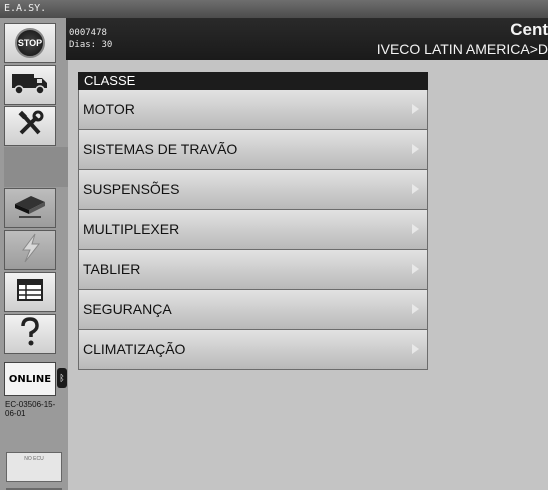 This screenshot has height=490, width=548. Describe the element at coordinates (88, 33) in the screenshot. I see `header-code: 0007478` at that location.